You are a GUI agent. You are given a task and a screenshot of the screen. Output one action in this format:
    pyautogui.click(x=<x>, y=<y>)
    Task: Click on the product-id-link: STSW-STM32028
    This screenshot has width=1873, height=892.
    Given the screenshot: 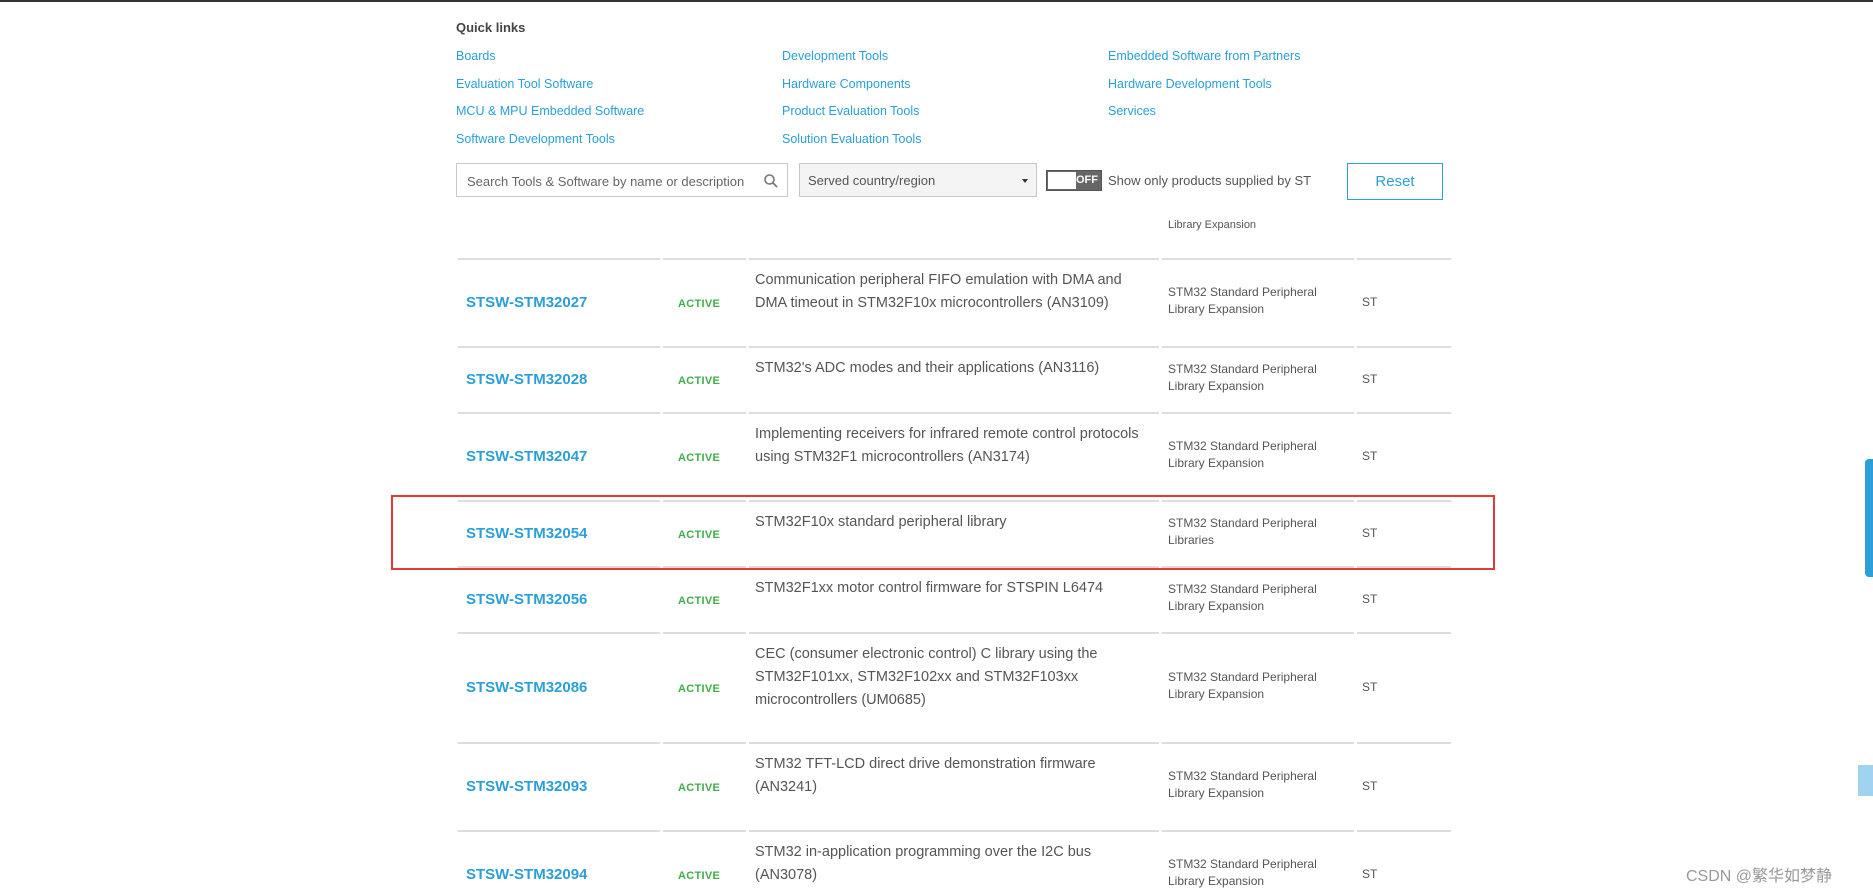 What is the action you would take?
    pyautogui.click(x=526, y=379)
    